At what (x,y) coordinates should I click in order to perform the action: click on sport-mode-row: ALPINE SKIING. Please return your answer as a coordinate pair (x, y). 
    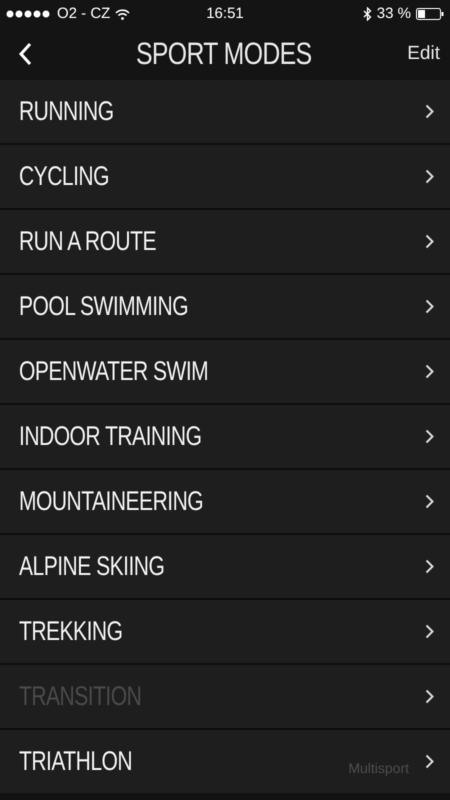
    Looking at the image, I should click on (225, 566).